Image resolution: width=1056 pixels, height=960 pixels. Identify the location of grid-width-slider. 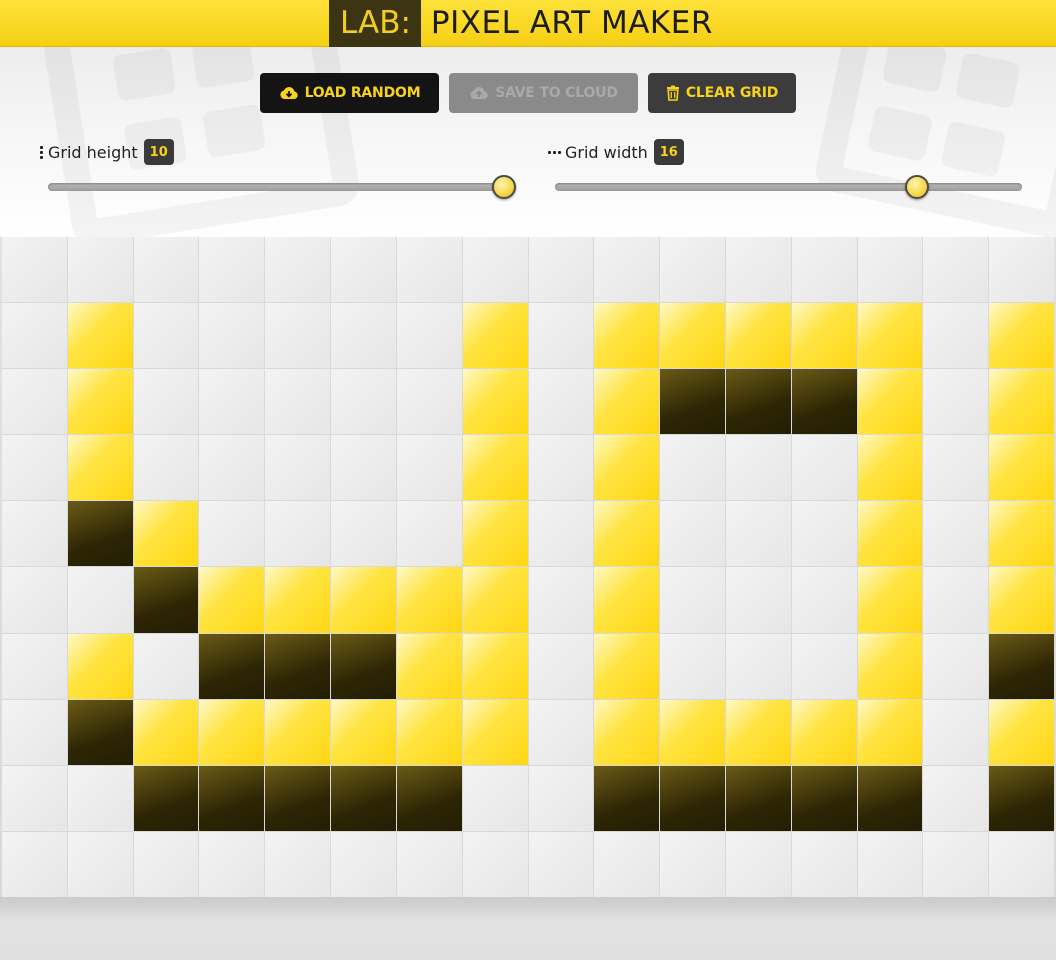
(788, 187).